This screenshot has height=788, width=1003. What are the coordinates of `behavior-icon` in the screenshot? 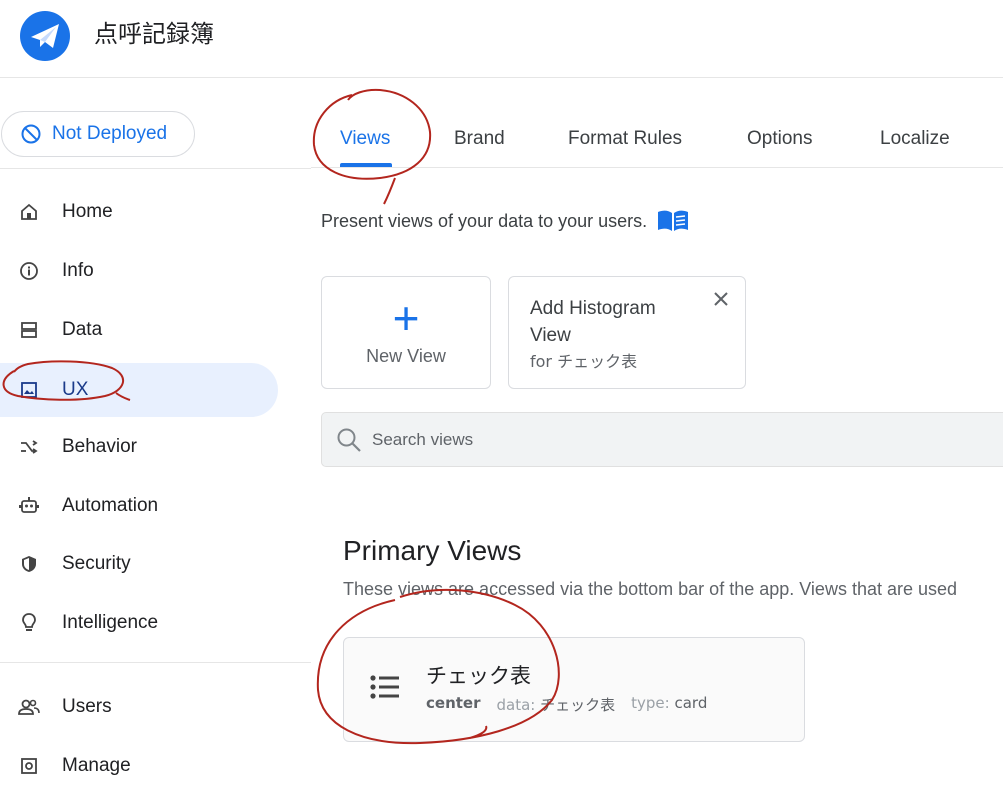 It's located at (29, 447).